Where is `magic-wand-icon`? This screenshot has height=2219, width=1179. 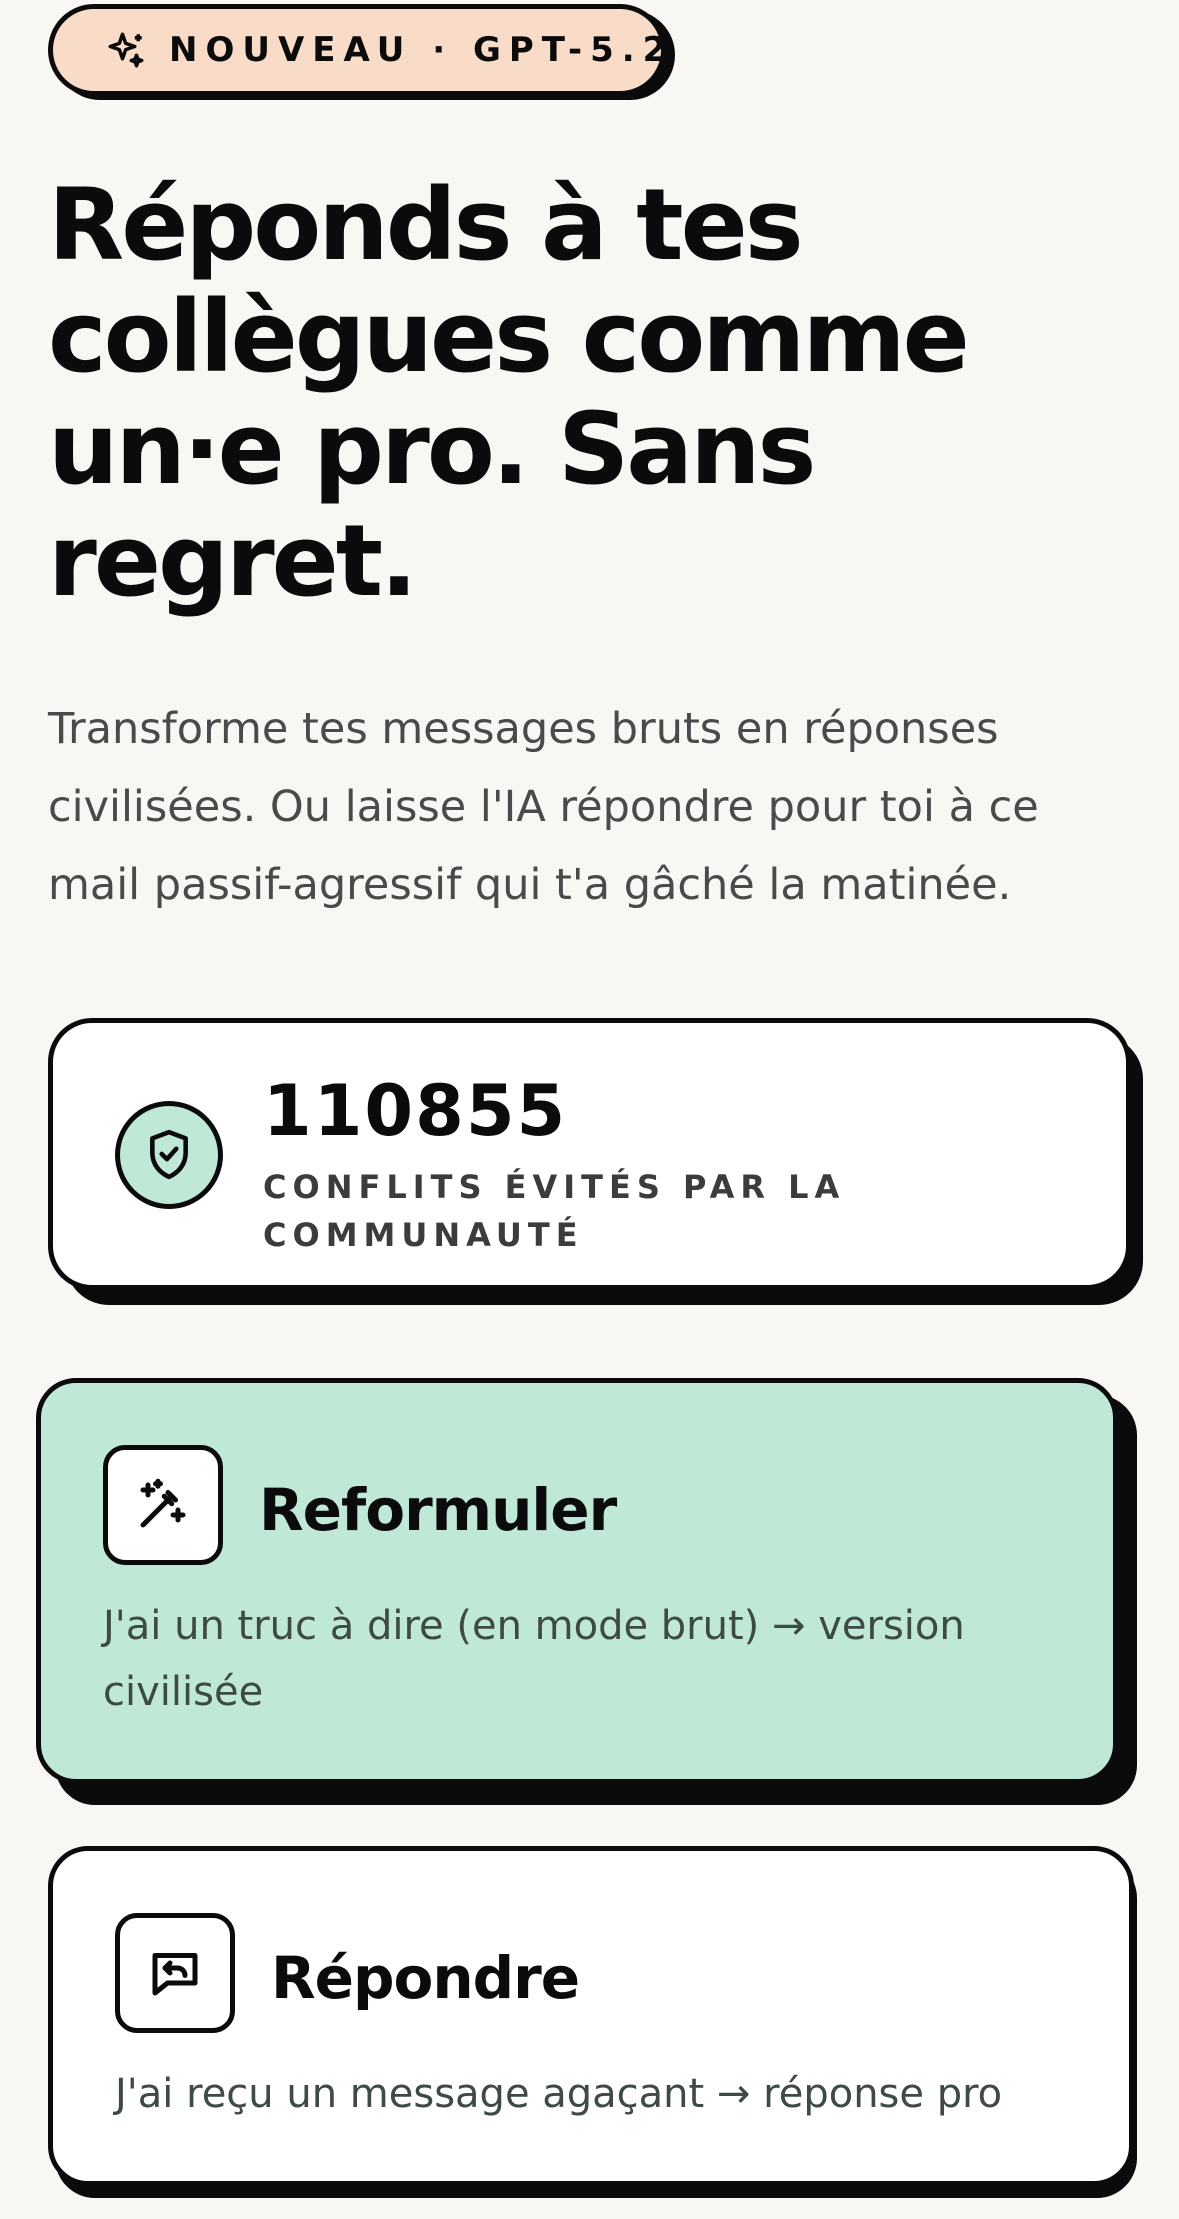 magic-wand-icon is located at coordinates (163, 1505).